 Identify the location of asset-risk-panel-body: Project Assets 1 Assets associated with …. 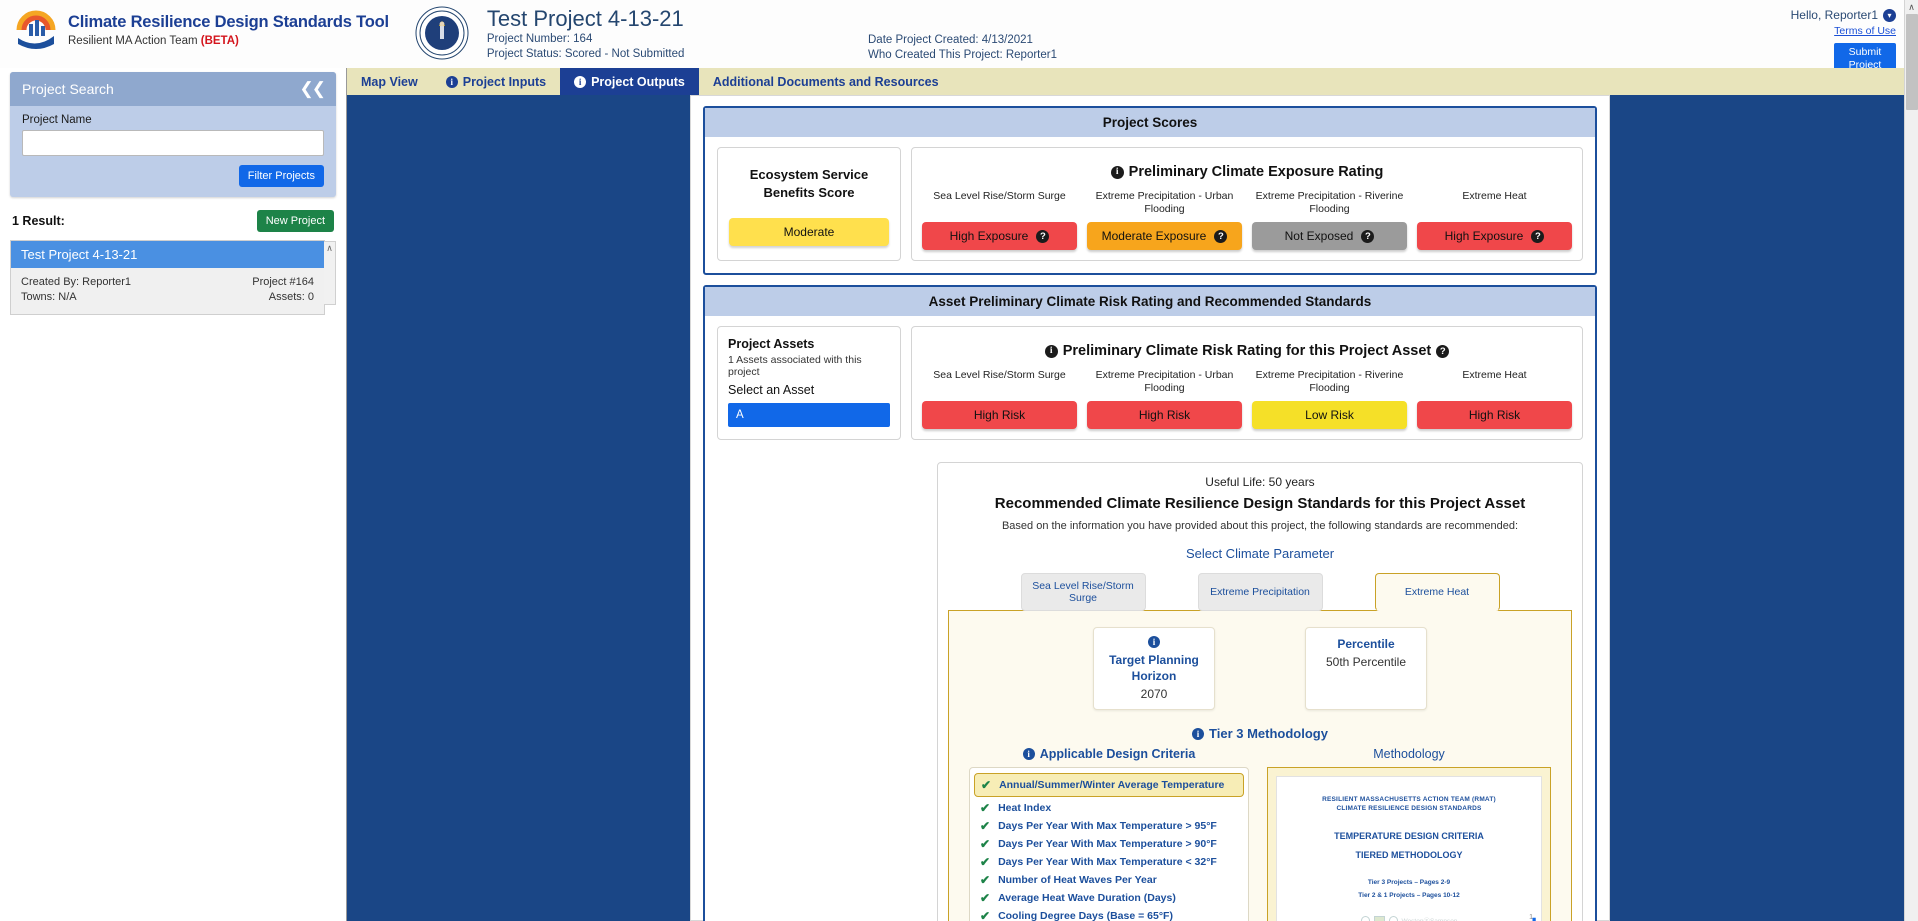
(1150, 384).